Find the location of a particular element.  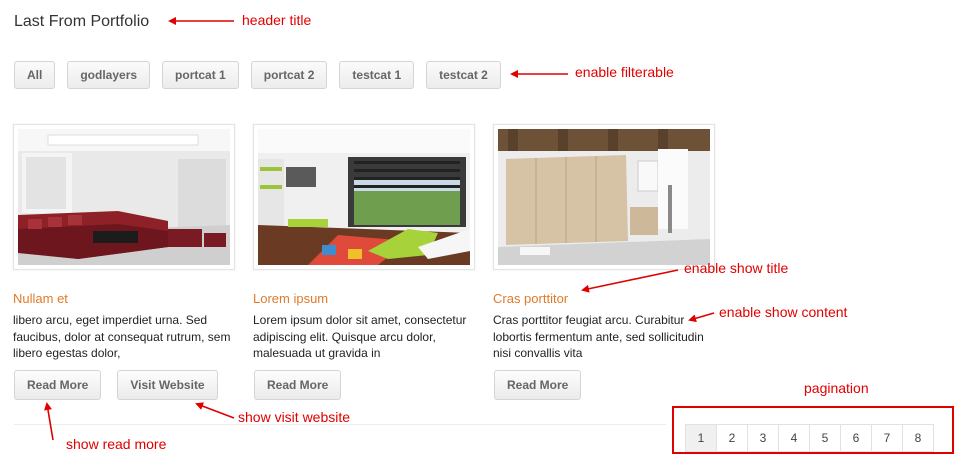

arrow-enable-show-title is located at coordinates (630, 281).